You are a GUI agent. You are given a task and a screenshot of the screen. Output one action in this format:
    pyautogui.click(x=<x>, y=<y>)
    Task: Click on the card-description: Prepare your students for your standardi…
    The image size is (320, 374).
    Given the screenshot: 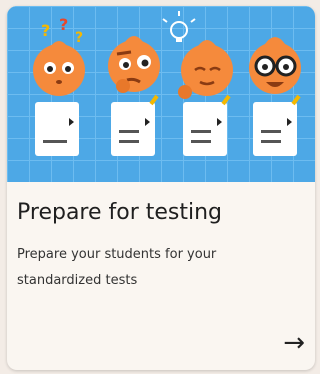 What is the action you would take?
    pyautogui.click(x=117, y=267)
    